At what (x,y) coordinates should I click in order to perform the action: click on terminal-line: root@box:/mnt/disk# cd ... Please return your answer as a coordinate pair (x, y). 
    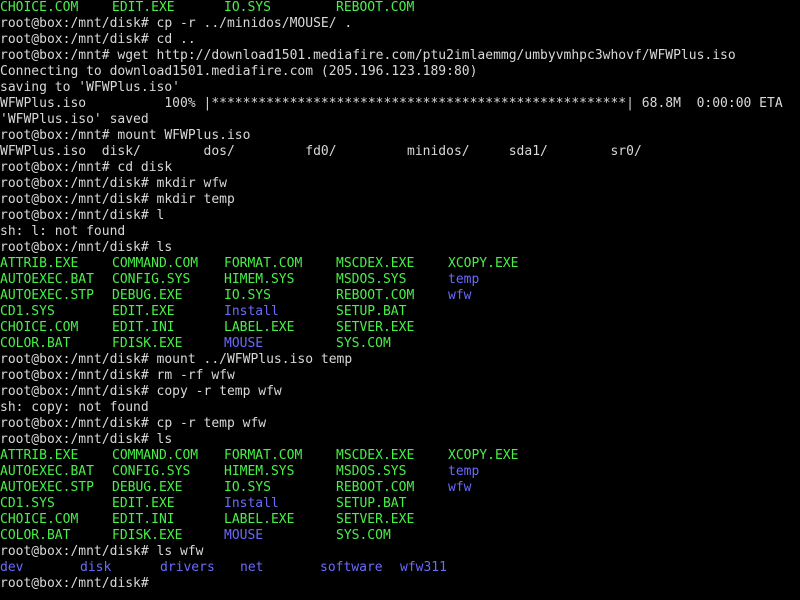
    Looking at the image, I should click on (400, 40).